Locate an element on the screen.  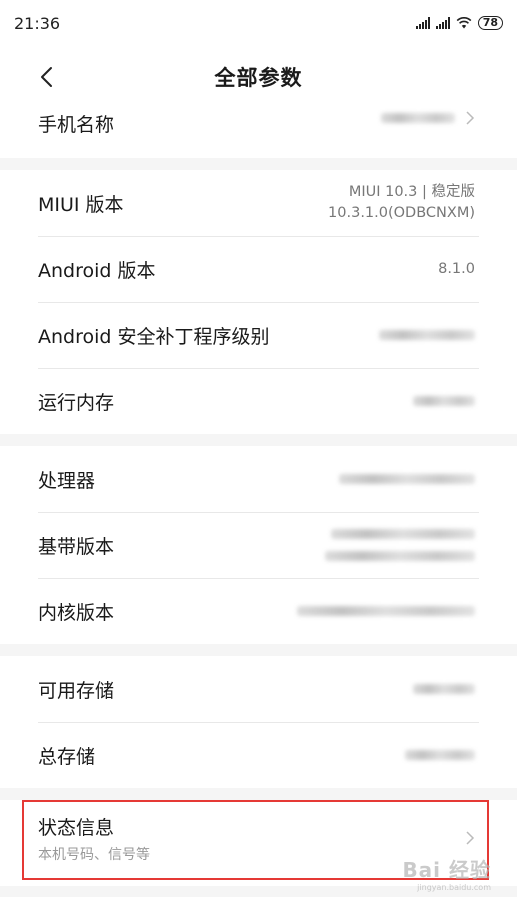
baseband-label: 基带版本 is located at coordinates (76, 546).